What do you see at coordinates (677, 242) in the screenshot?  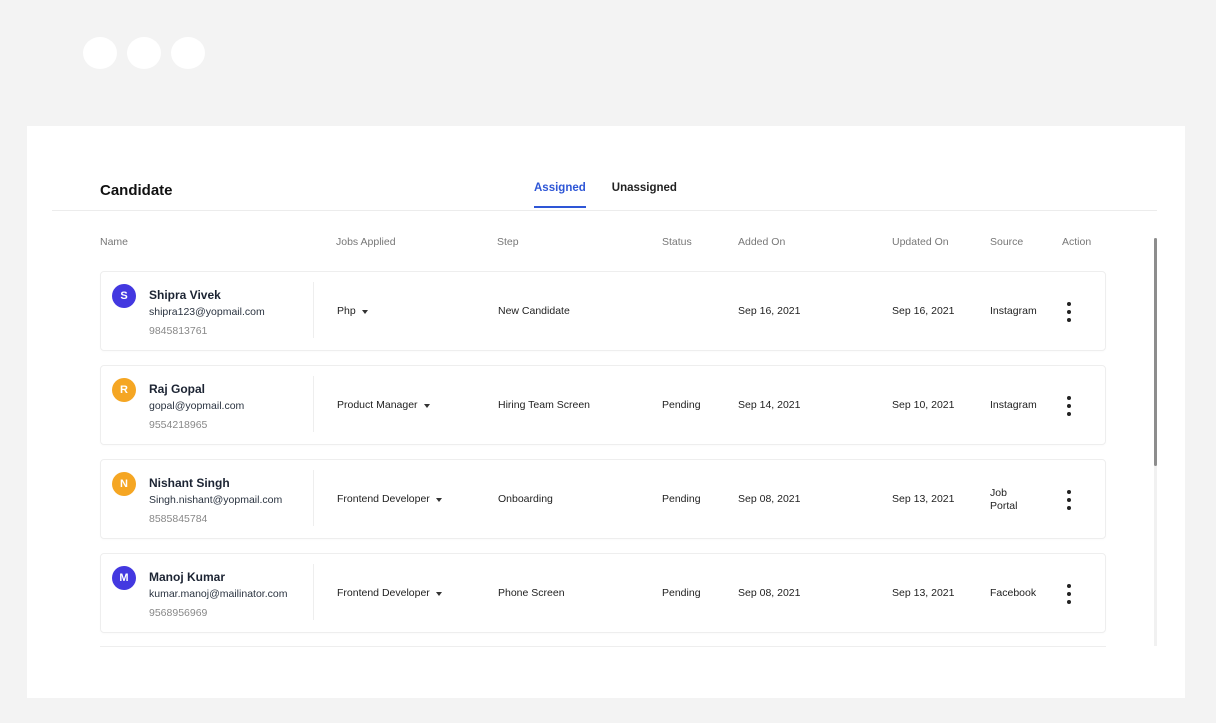 I see `column-header-status: Status` at bounding box center [677, 242].